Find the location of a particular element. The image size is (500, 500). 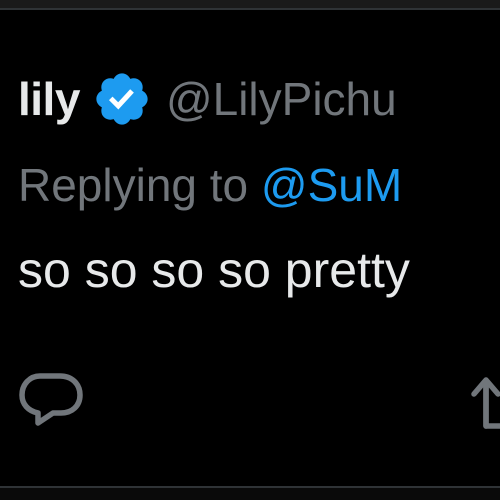

top-divider is located at coordinates (250, 5).